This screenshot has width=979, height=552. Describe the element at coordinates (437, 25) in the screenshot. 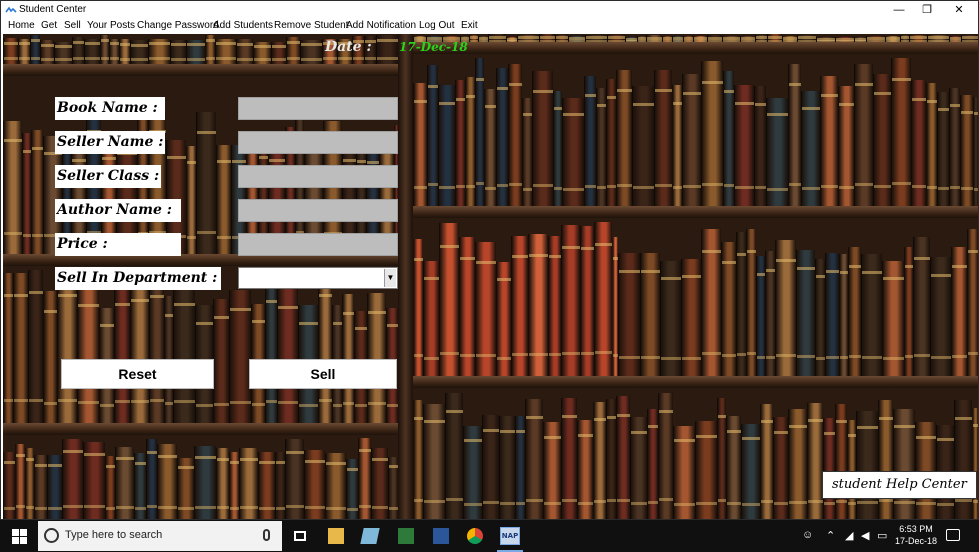

I see `menu-log-out: Log Out` at that location.